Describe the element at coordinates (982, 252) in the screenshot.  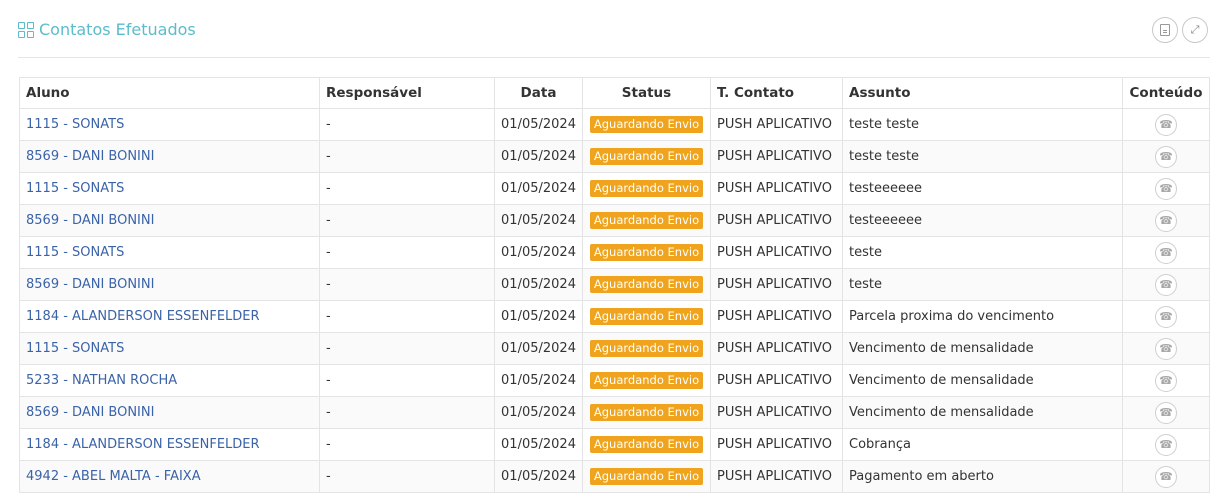
I see `assunto-cell: teste` at that location.